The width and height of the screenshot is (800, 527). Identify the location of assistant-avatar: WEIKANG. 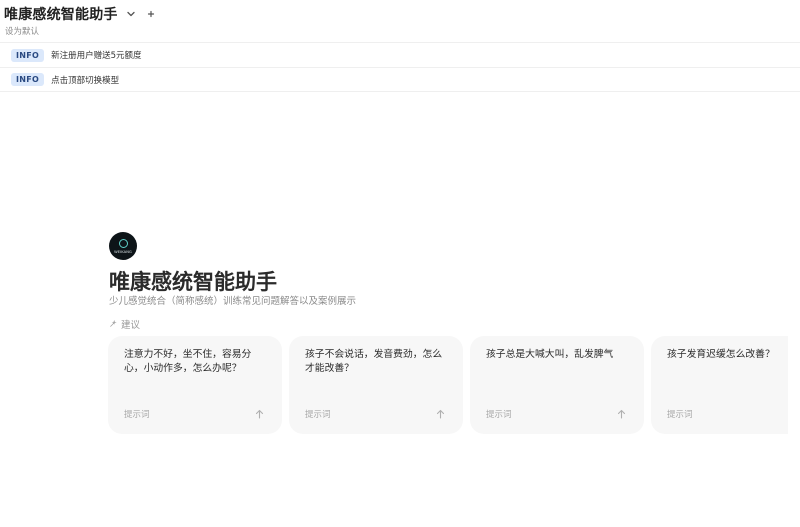
(123, 246).